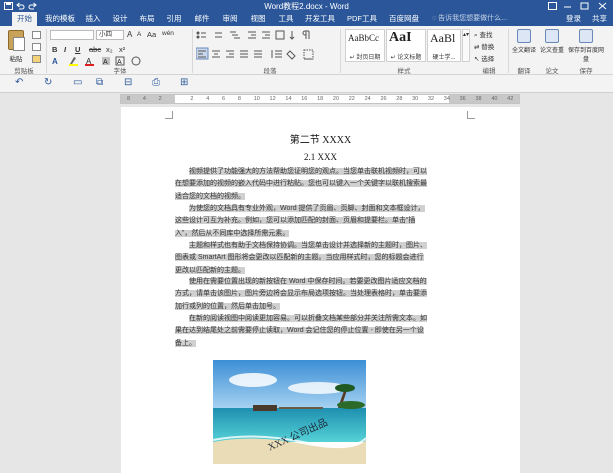 The image size is (613, 473). What do you see at coordinates (466, 45) in the screenshot?
I see `styles-scroll-icon: ▴▾` at bounding box center [466, 45].